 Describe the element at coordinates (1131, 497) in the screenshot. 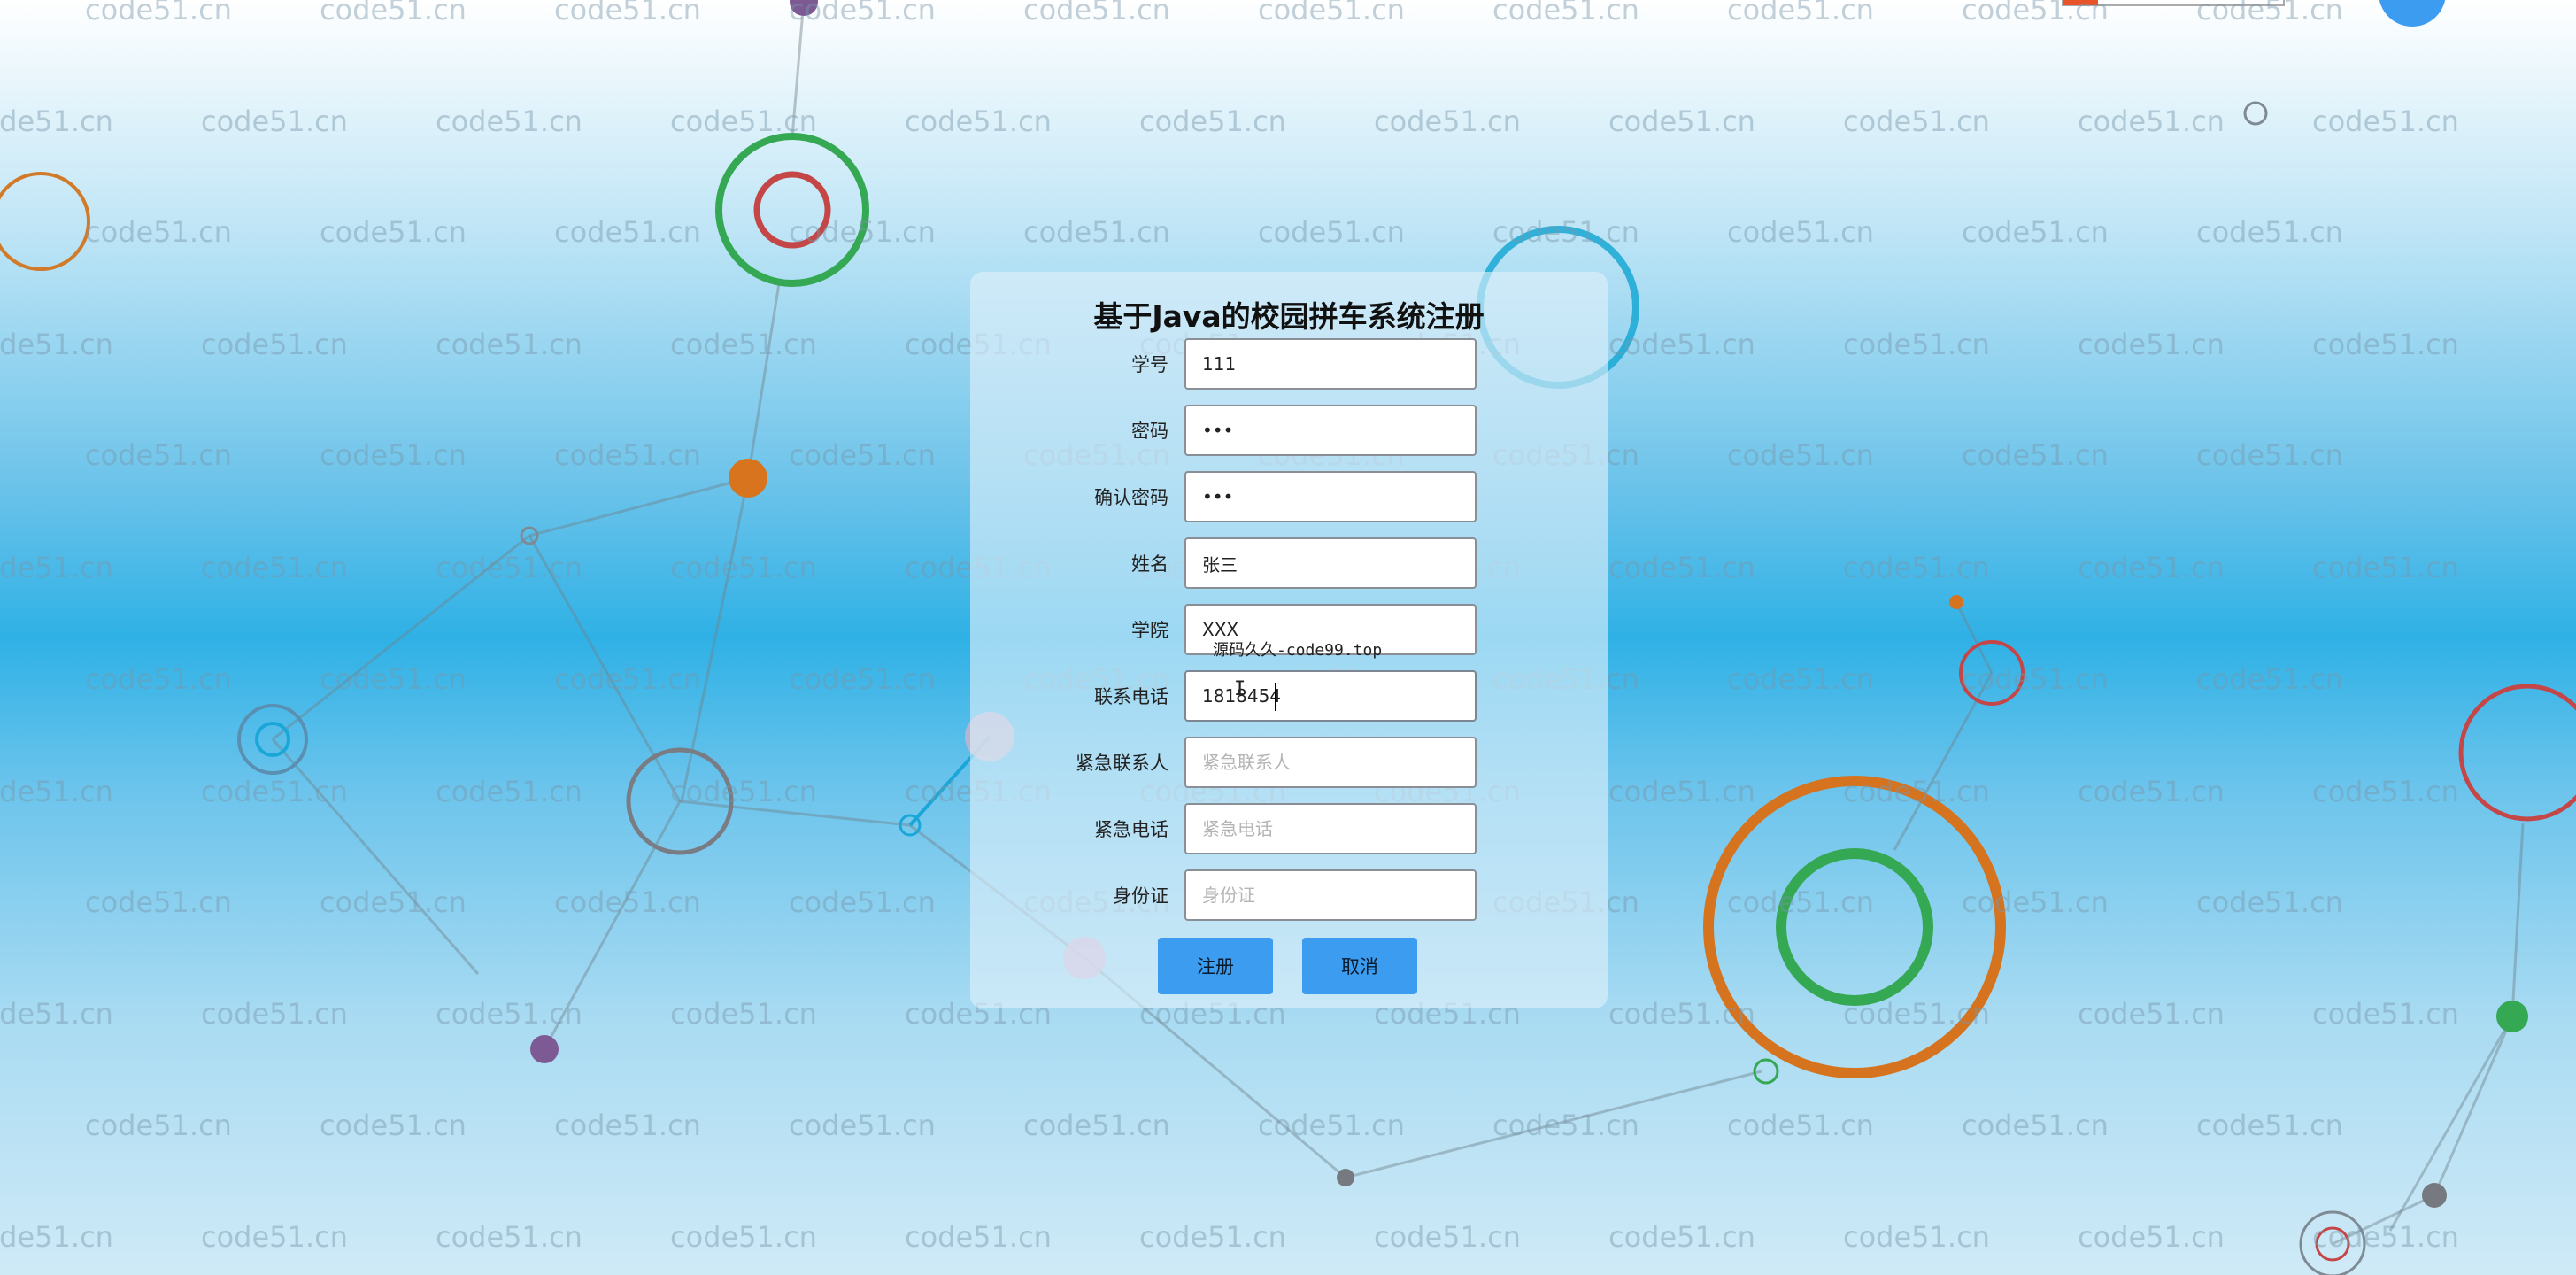

I see `confirm-password-label: 确认密码` at that location.